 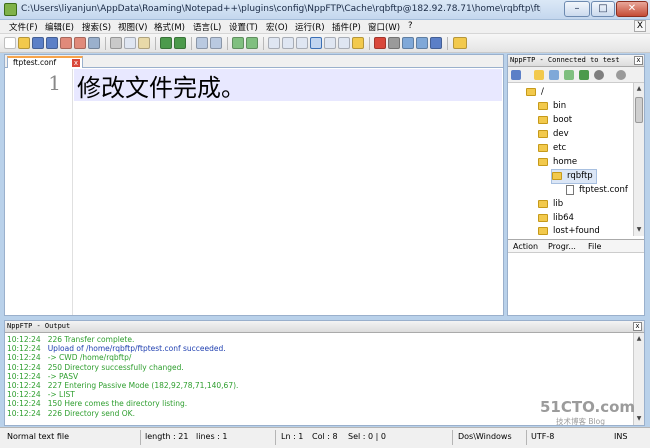 I want to click on tree-node-etc: etc, so click(x=552, y=148).